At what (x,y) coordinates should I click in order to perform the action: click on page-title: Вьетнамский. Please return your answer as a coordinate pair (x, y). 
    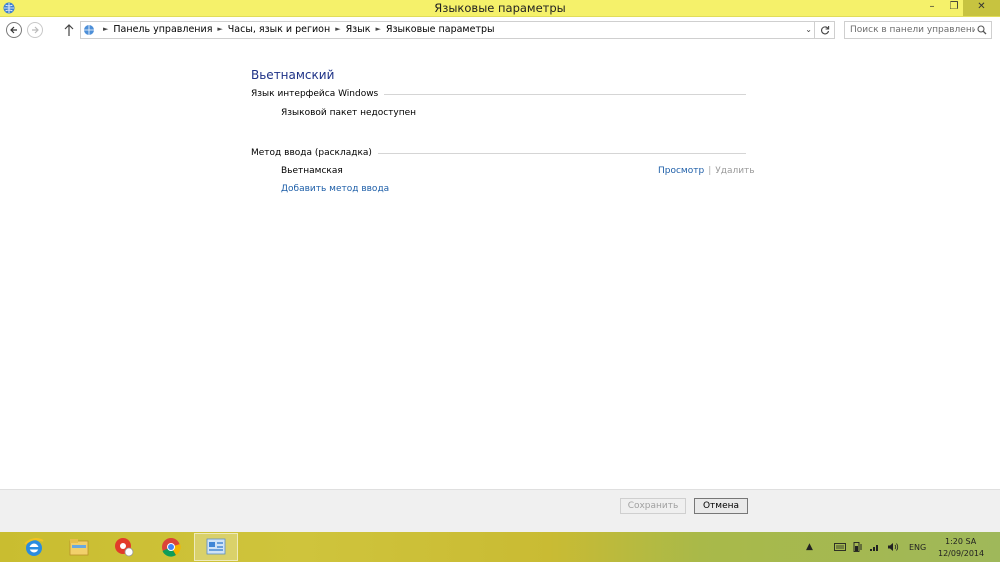
    Looking at the image, I should click on (293, 75).